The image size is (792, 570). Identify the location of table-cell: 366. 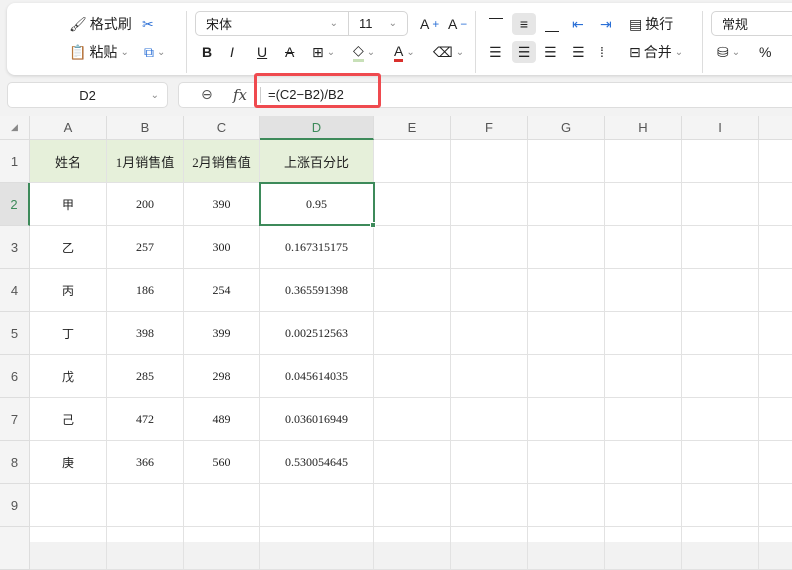
(145, 462).